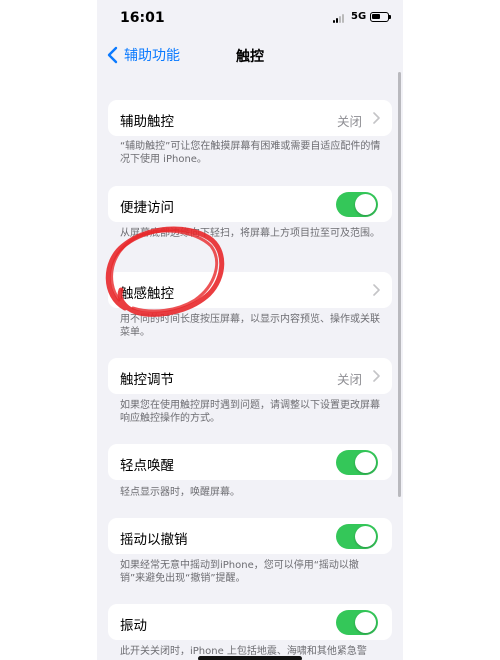 Image resolution: width=500 pixels, height=660 pixels. I want to click on vibration-toggle, so click(357, 622).